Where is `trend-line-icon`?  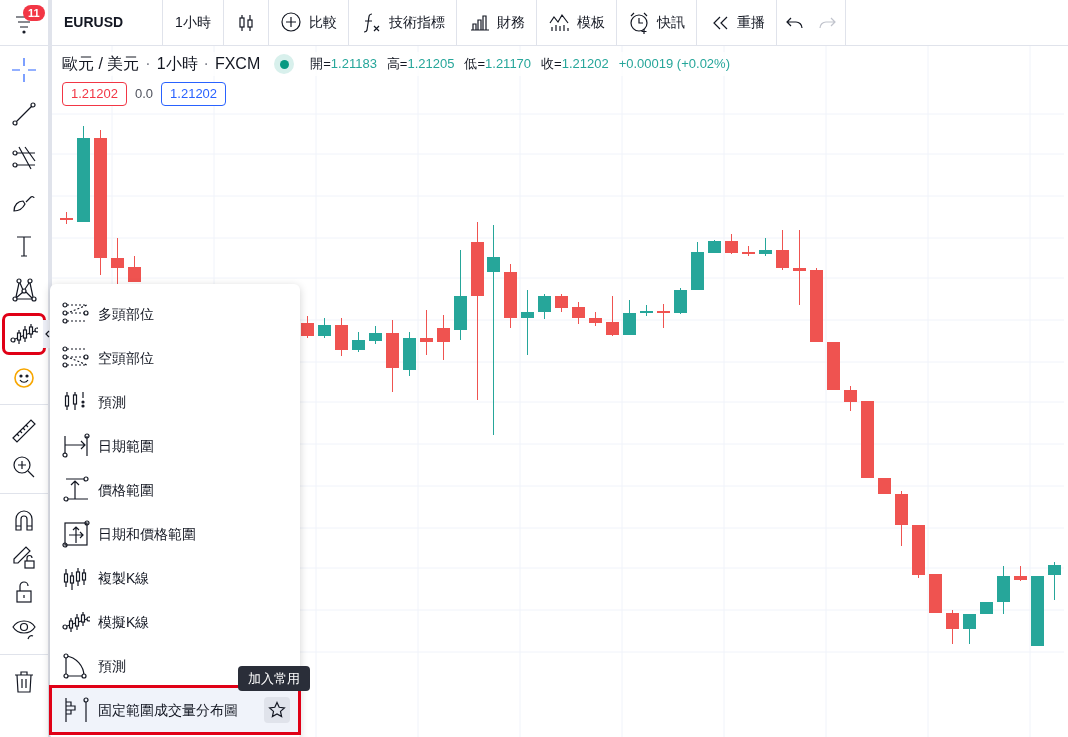
trend-line-icon is located at coordinates (24, 114).